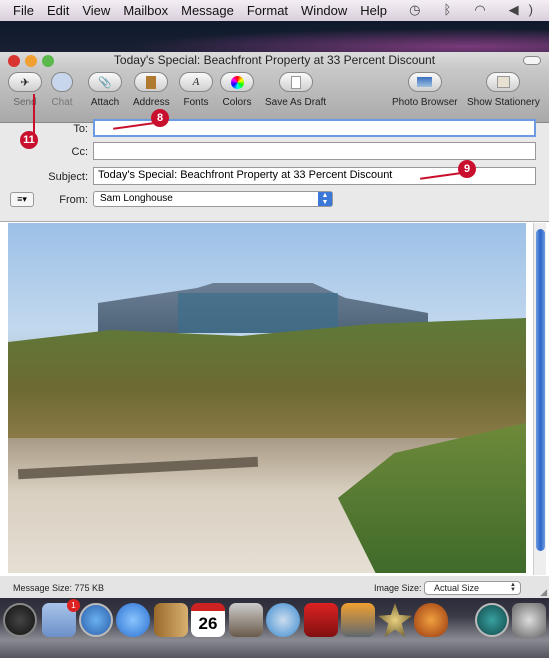 The width and height of the screenshot is (549, 658). I want to click on iphoto-icon, so click(246, 620).